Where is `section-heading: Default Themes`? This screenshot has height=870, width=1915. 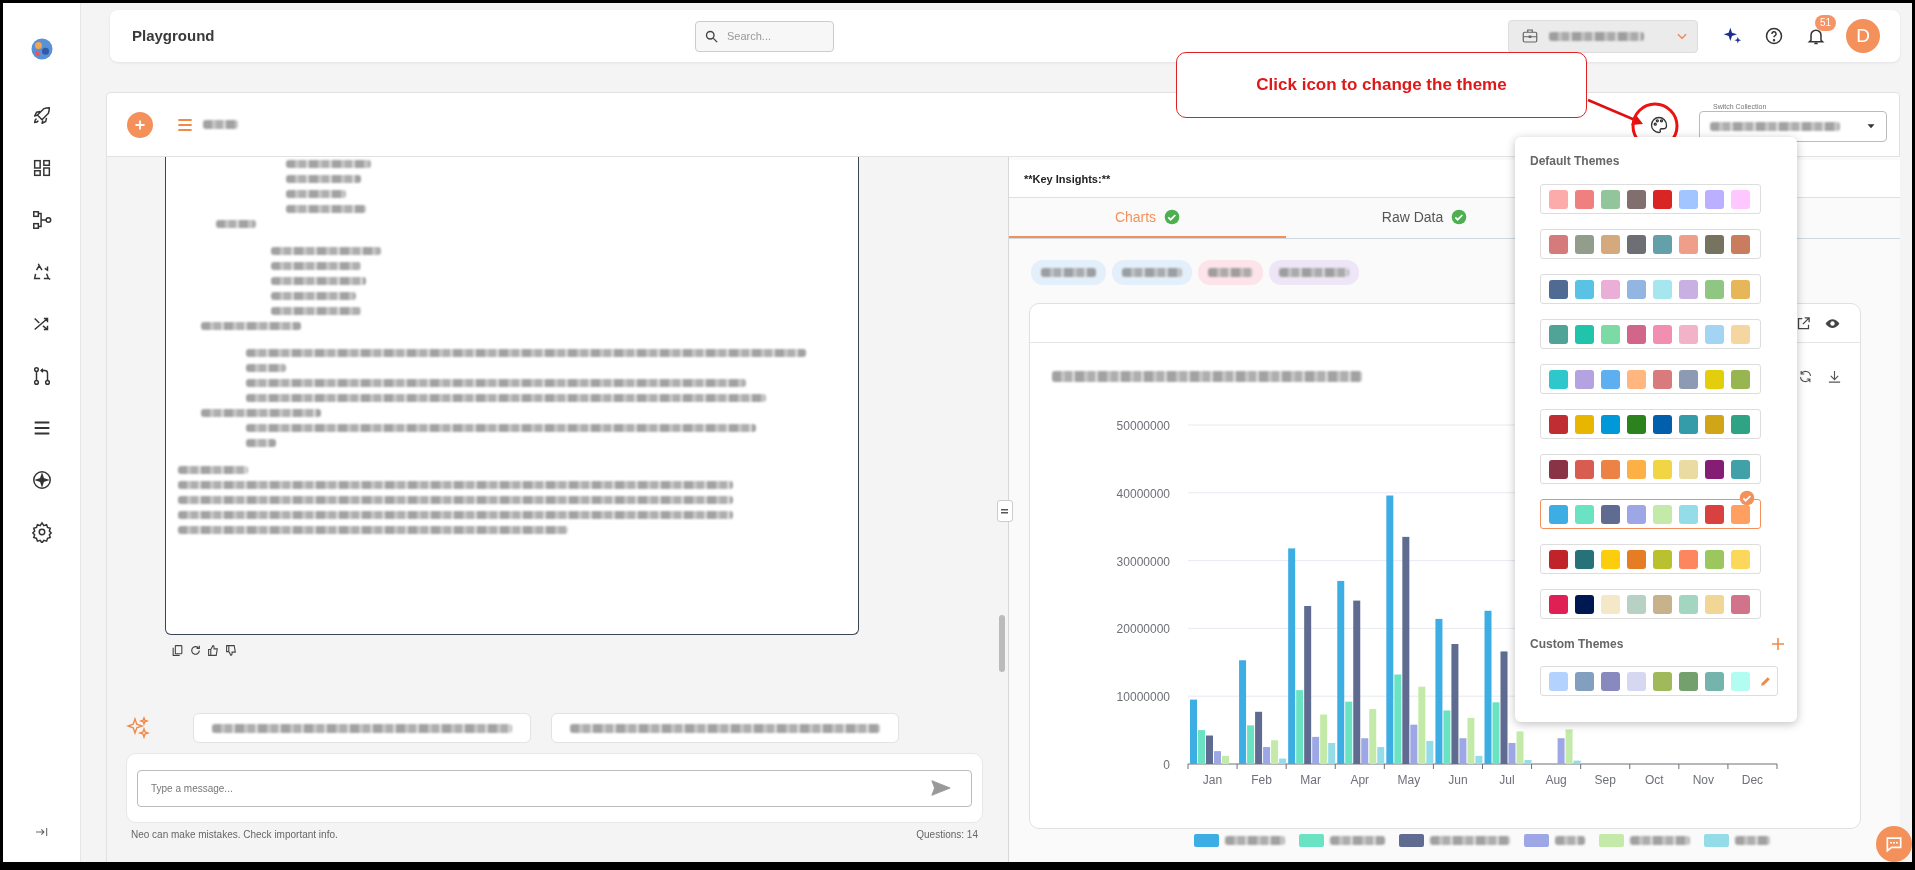 section-heading: Default Themes is located at coordinates (1575, 161).